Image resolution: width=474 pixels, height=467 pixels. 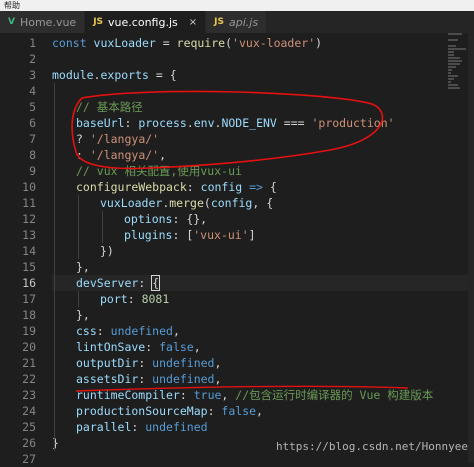 What do you see at coordinates (105, 139) in the screenshot?
I see `code-line: ? '/langya/'` at bounding box center [105, 139].